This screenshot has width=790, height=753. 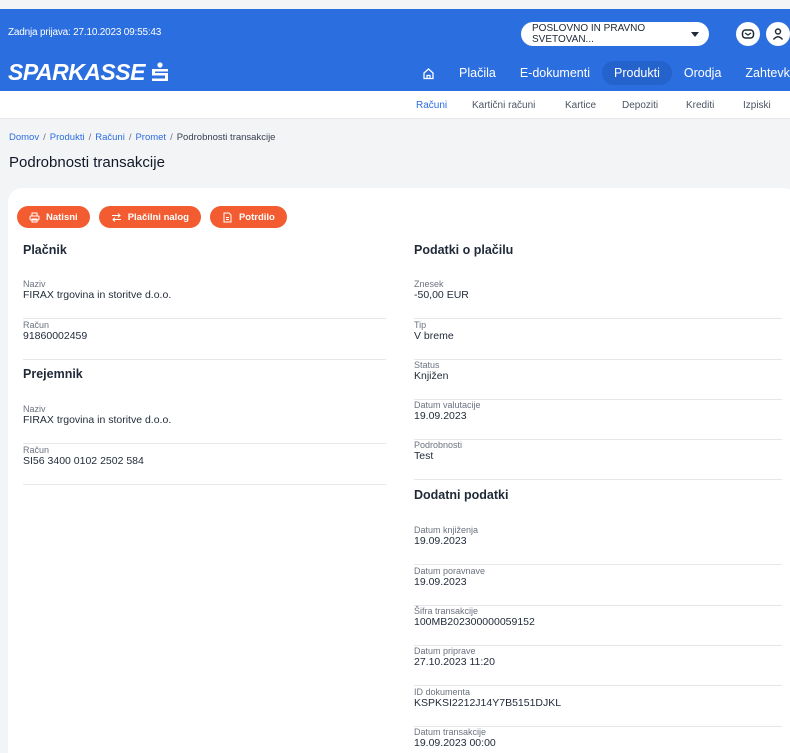 I want to click on breadcrumb-current: Podrobnosti transakcije, so click(x=226, y=137).